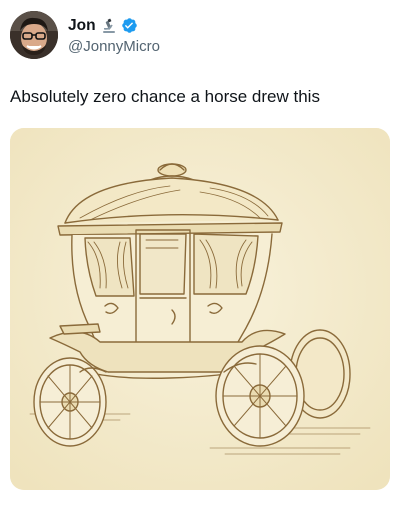 The height and width of the screenshot is (506, 400). What do you see at coordinates (129, 25) in the screenshot?
I see `verified-badge-icon` at bounding box center [129, 25].